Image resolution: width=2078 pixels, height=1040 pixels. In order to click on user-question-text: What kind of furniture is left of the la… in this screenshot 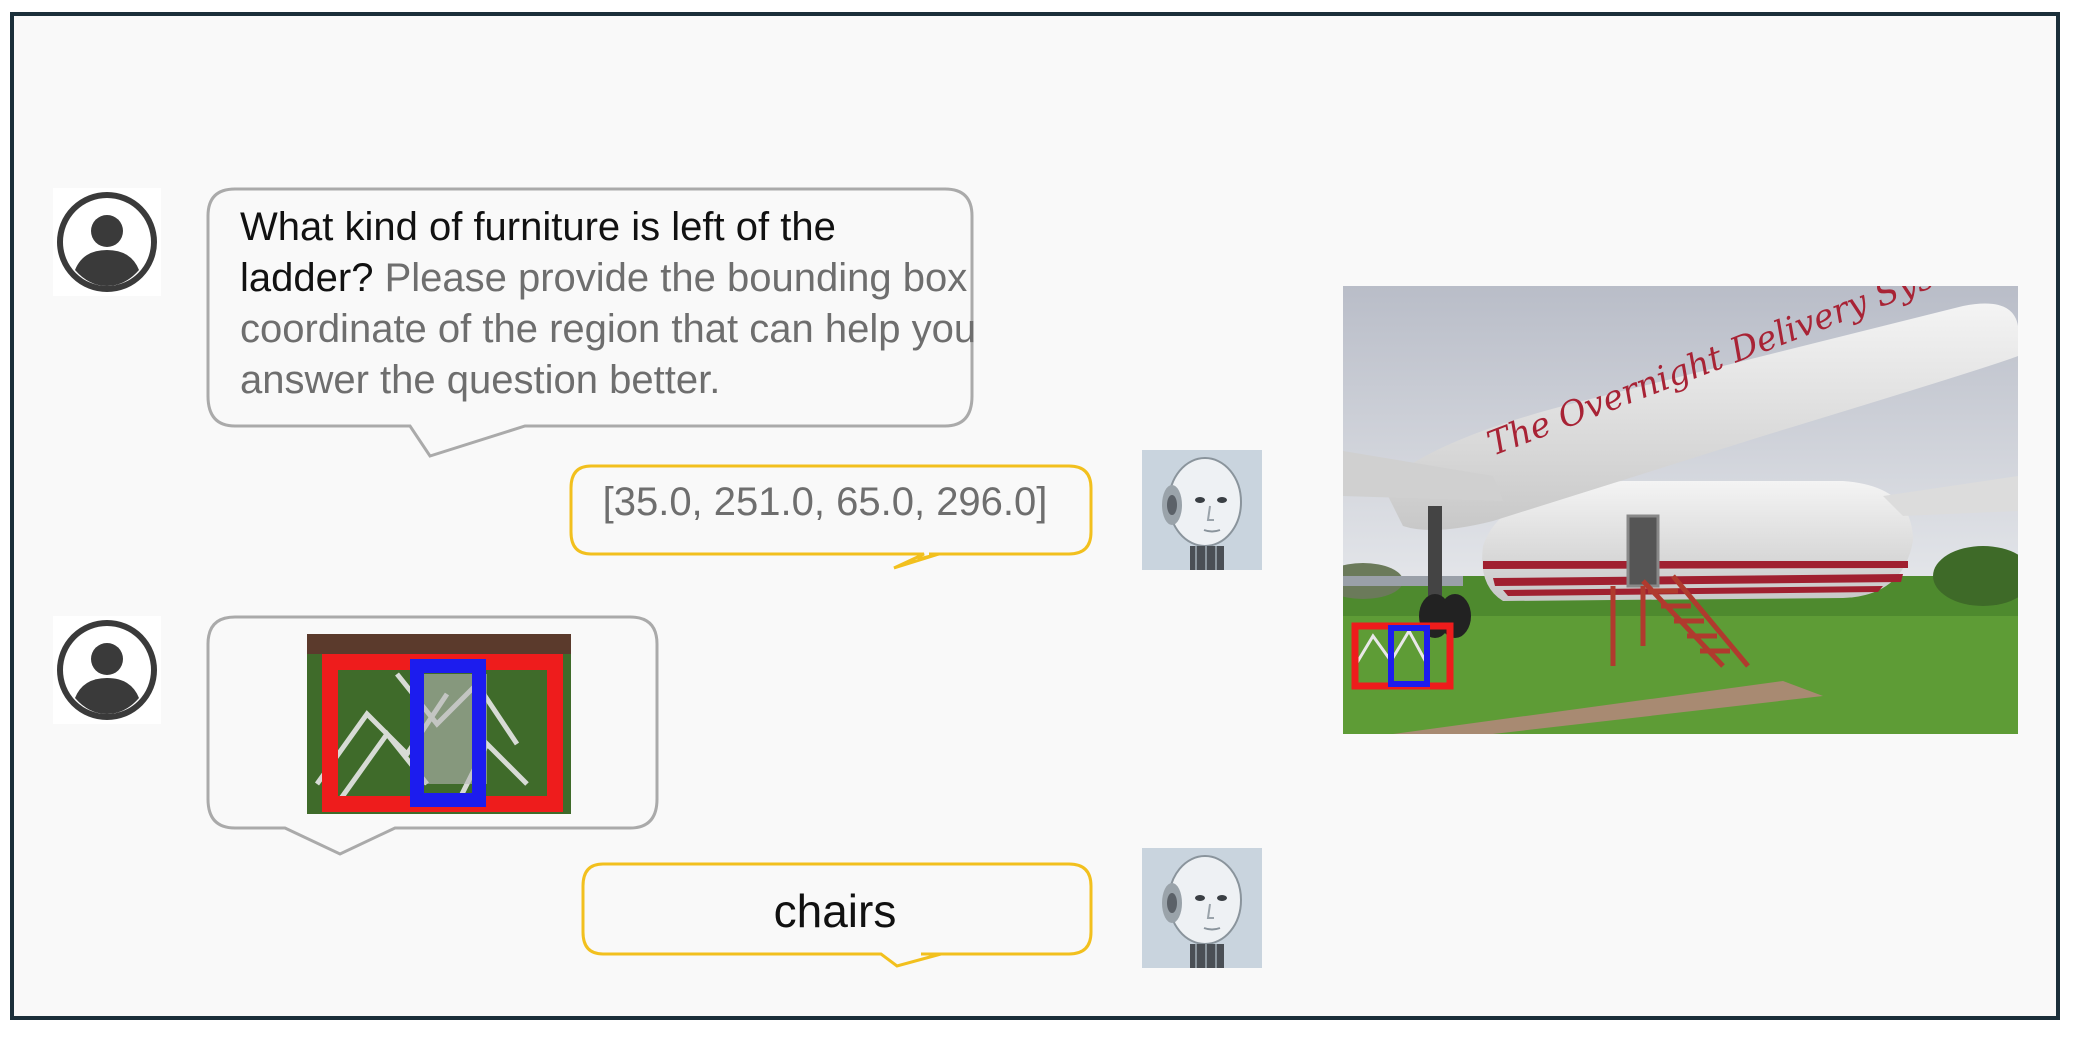, I will do `click(610, 304)`.